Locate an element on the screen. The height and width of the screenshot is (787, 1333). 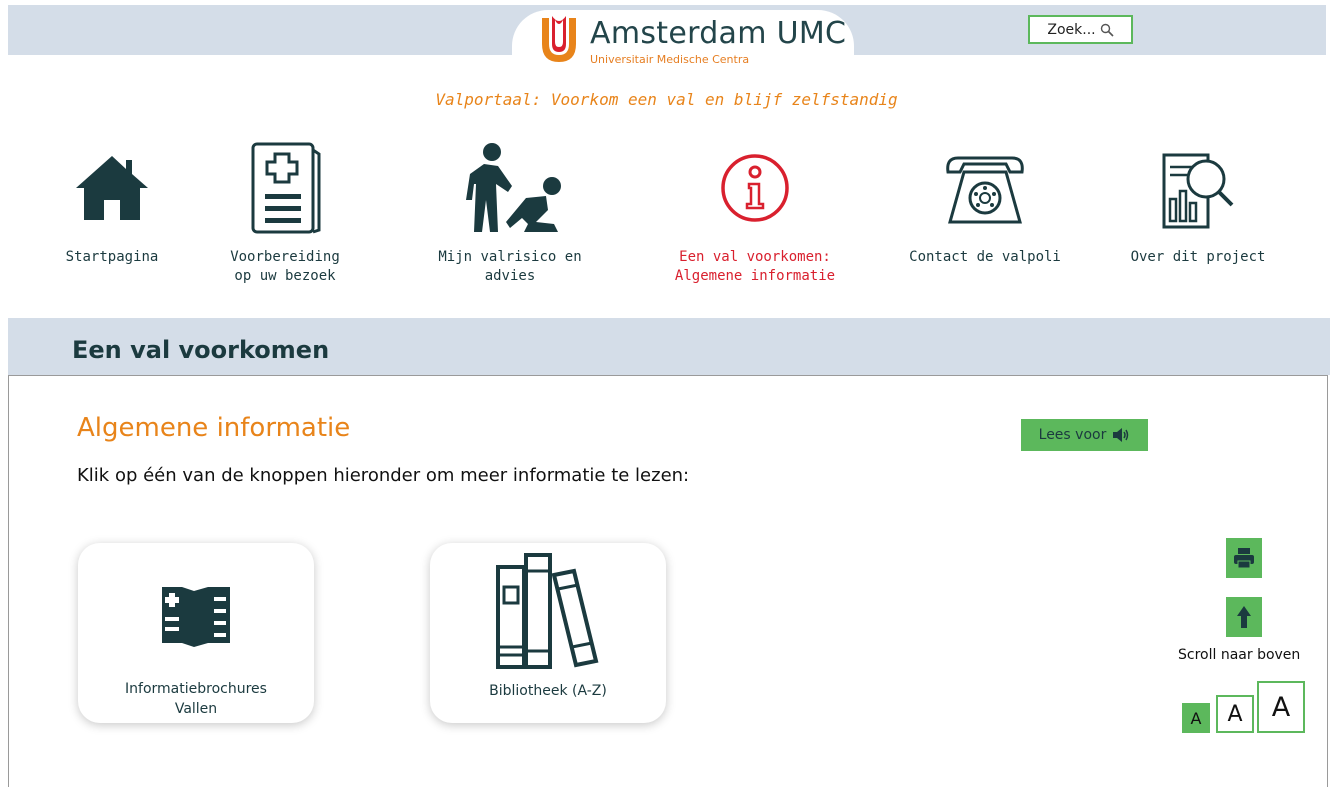
nav-label: Een val voorkomen: Algemene informatie is located at coordinates (755, 266).